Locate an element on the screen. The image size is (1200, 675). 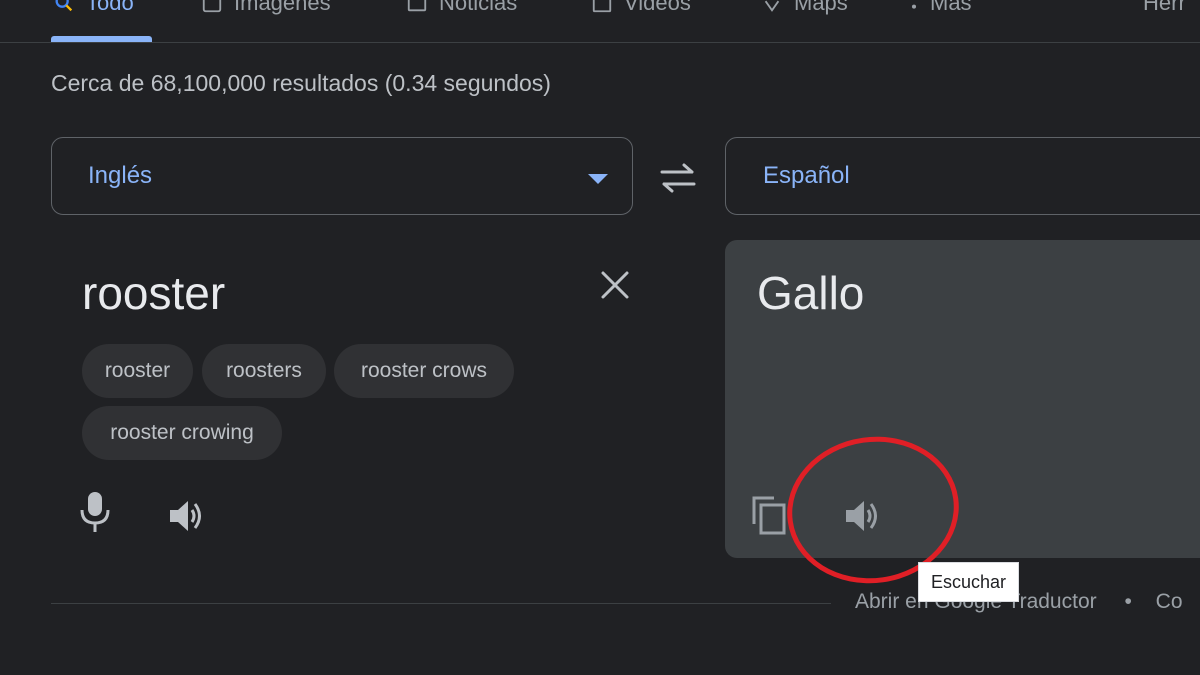
suggestion-chip: roosters is located at coordinates (264, 371).